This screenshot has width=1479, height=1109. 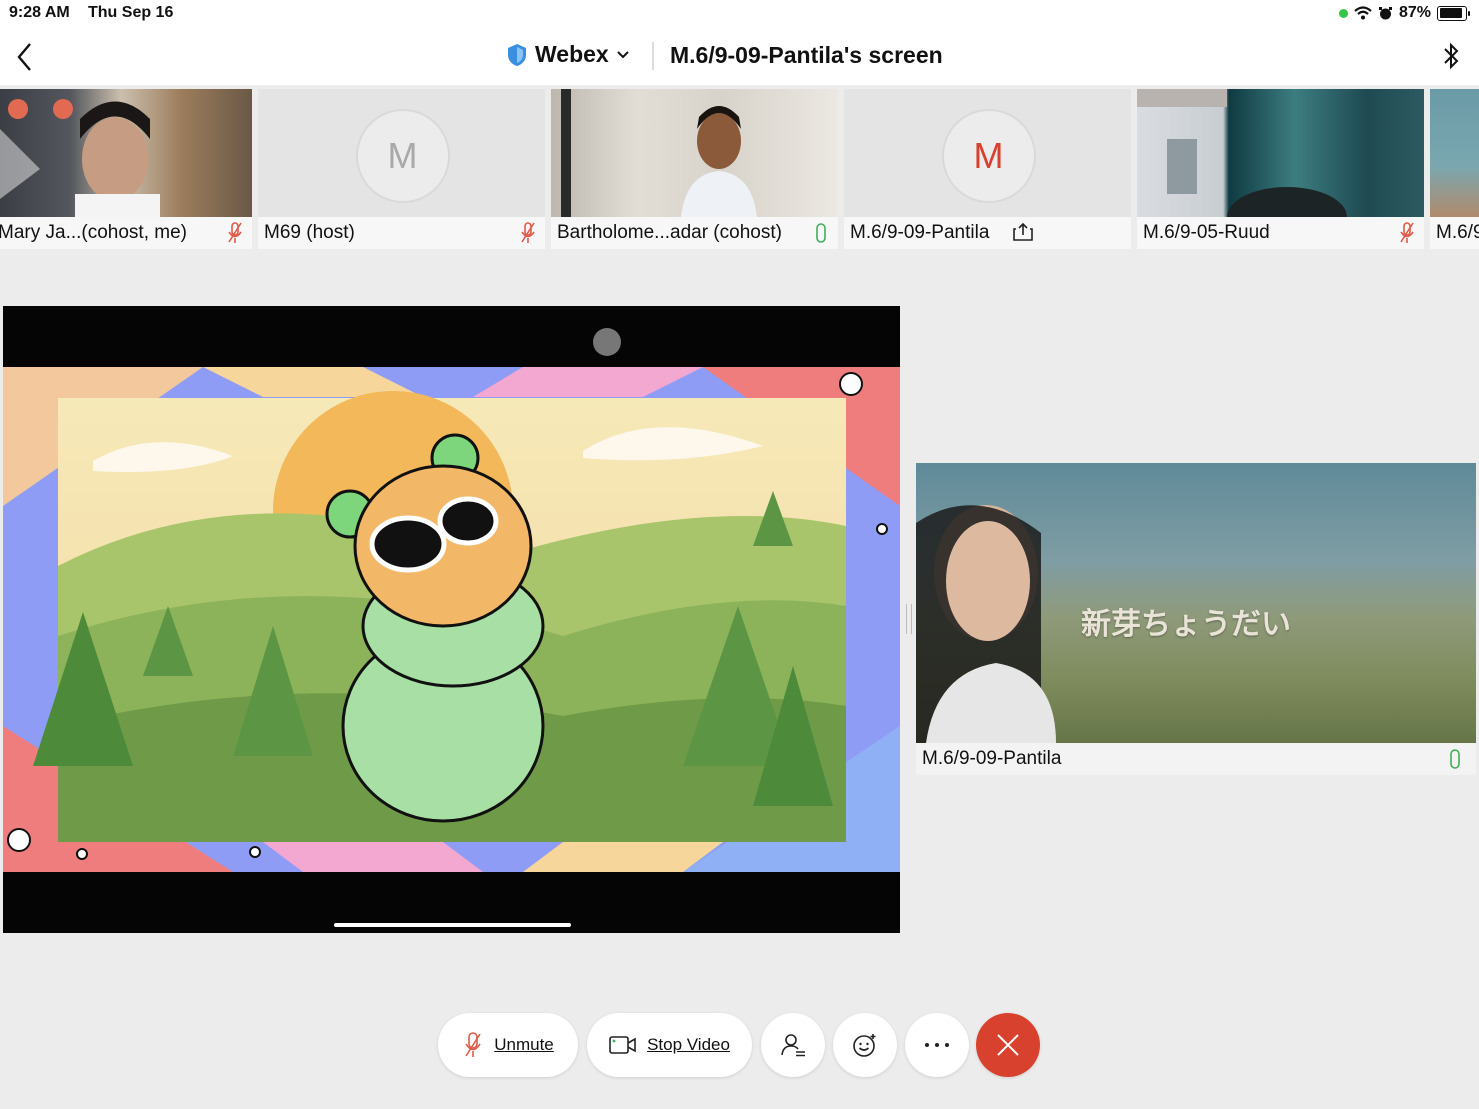 I want to click on participant-tile: M M69 (host), so click(x=401, y=169).